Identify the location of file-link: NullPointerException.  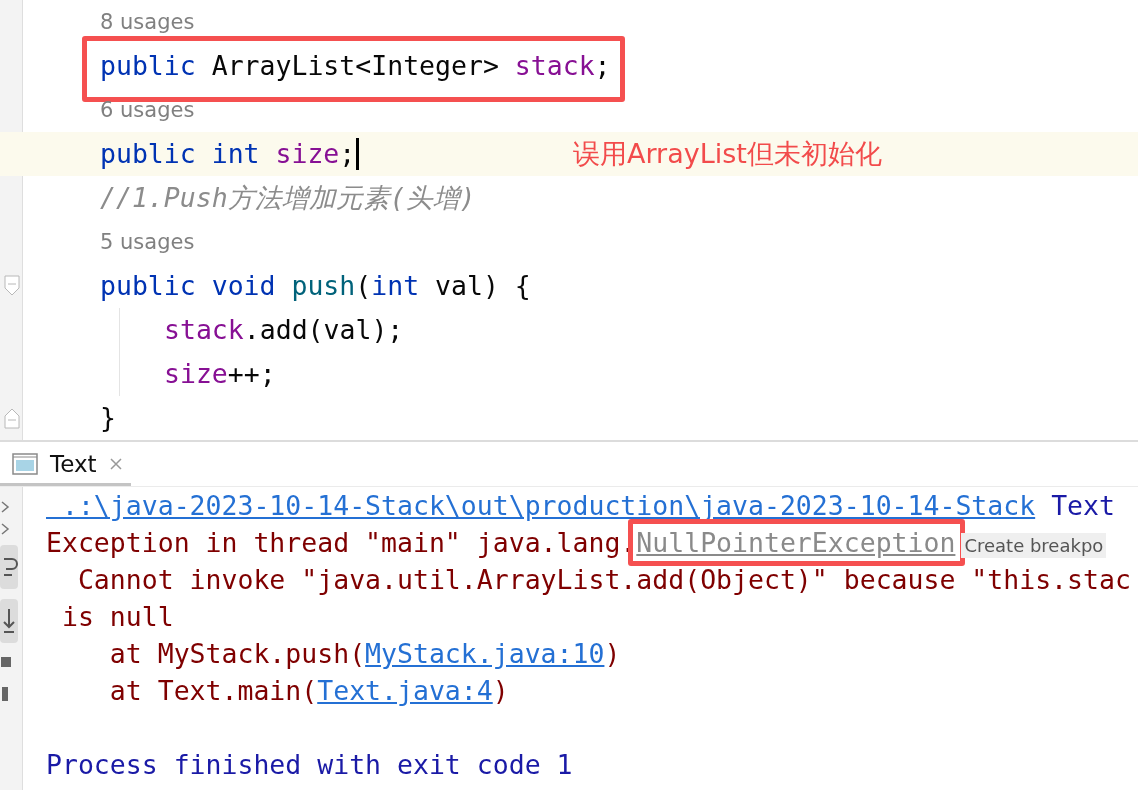
(796, 542).